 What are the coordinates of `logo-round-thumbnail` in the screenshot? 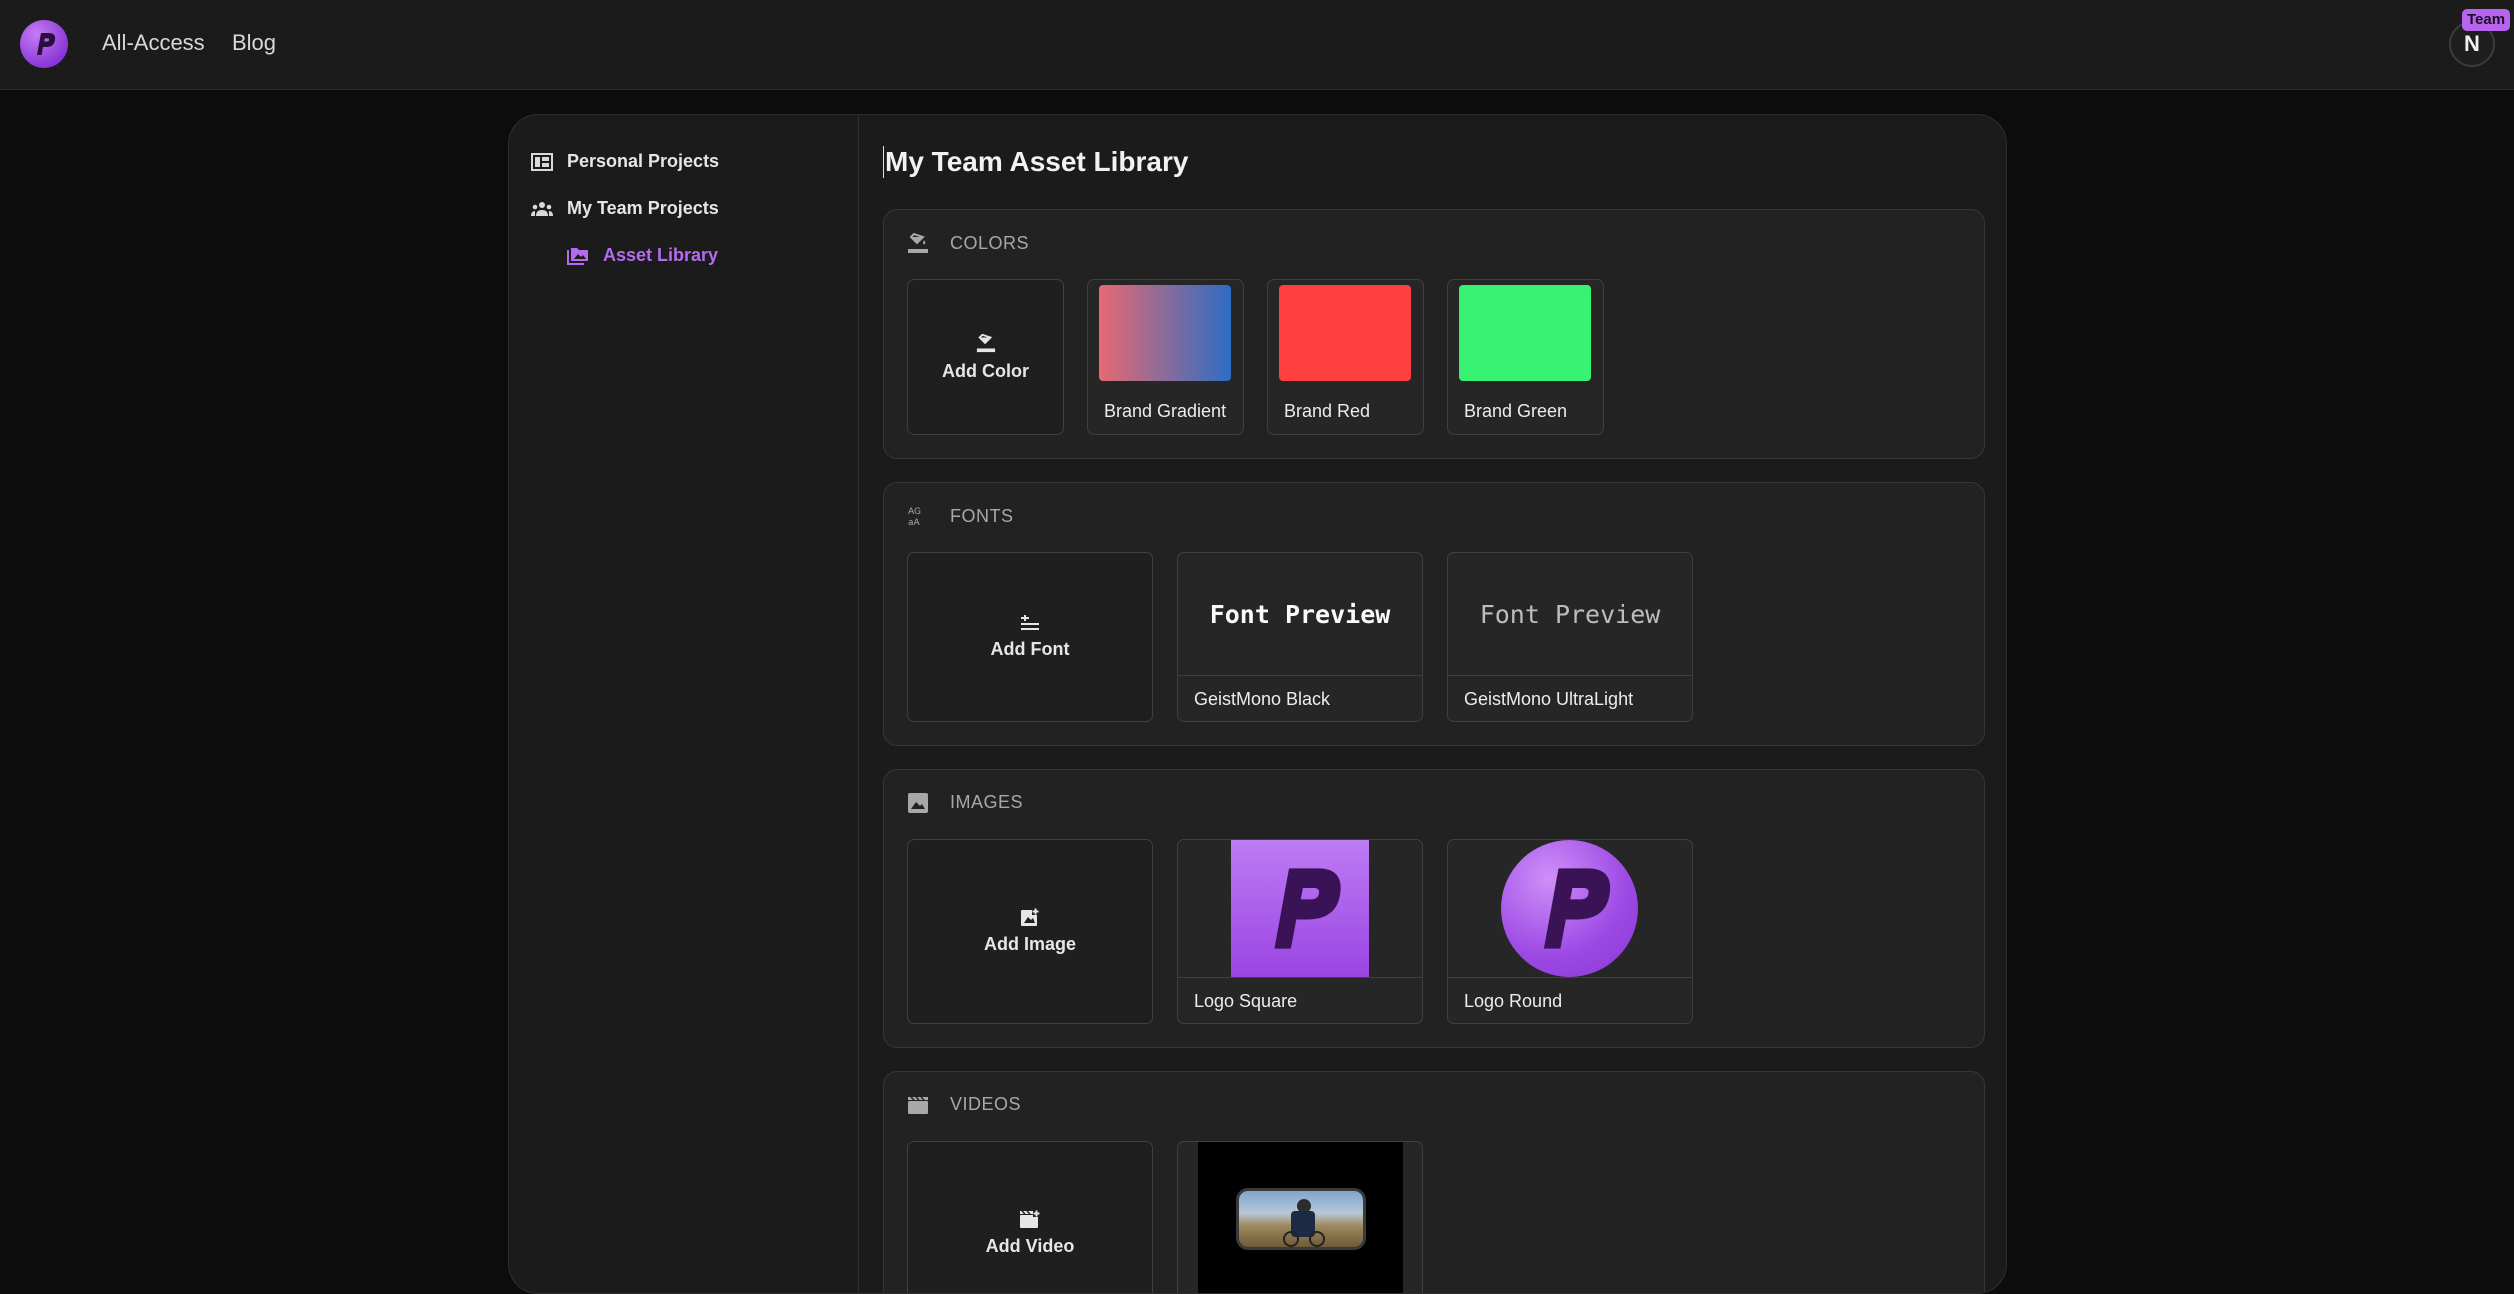 It's located at (1569, 908).